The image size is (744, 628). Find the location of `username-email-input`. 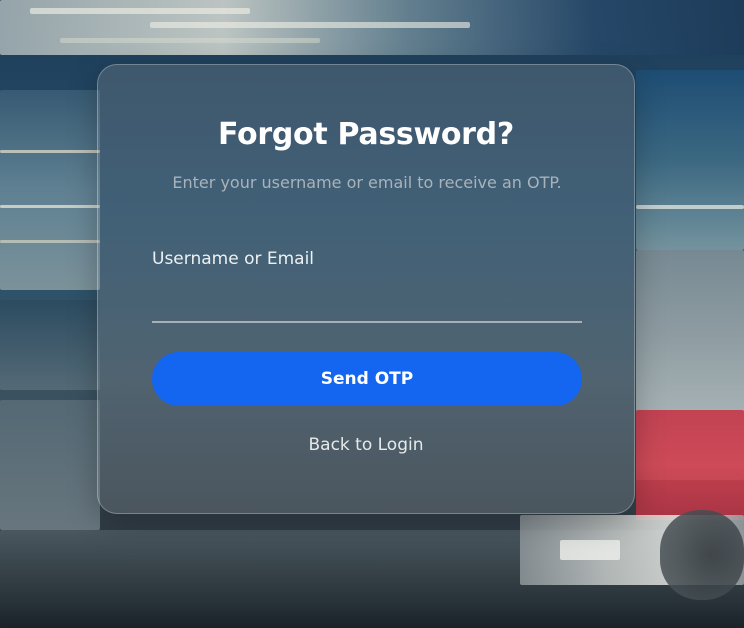

username-email-input is located at coordinates (367, 305).